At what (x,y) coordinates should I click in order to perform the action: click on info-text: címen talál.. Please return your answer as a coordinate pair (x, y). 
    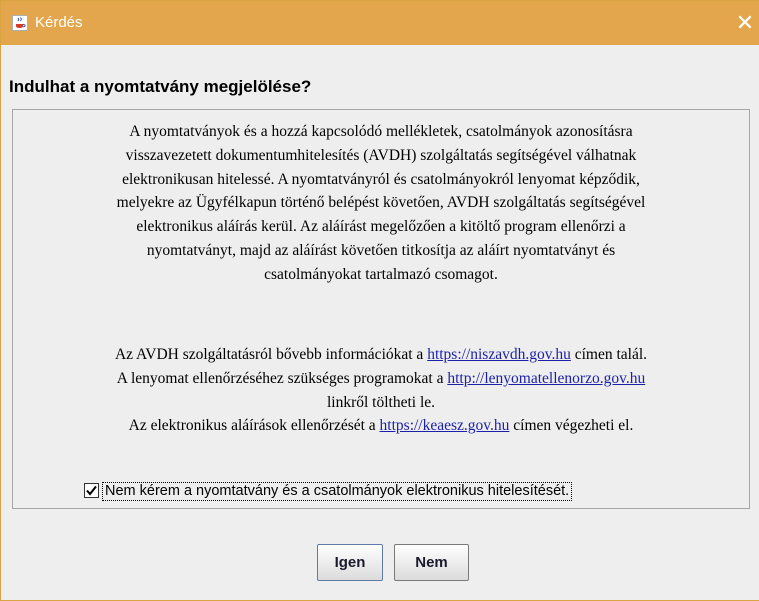
    Looking at the image, I should click on (611, 354).